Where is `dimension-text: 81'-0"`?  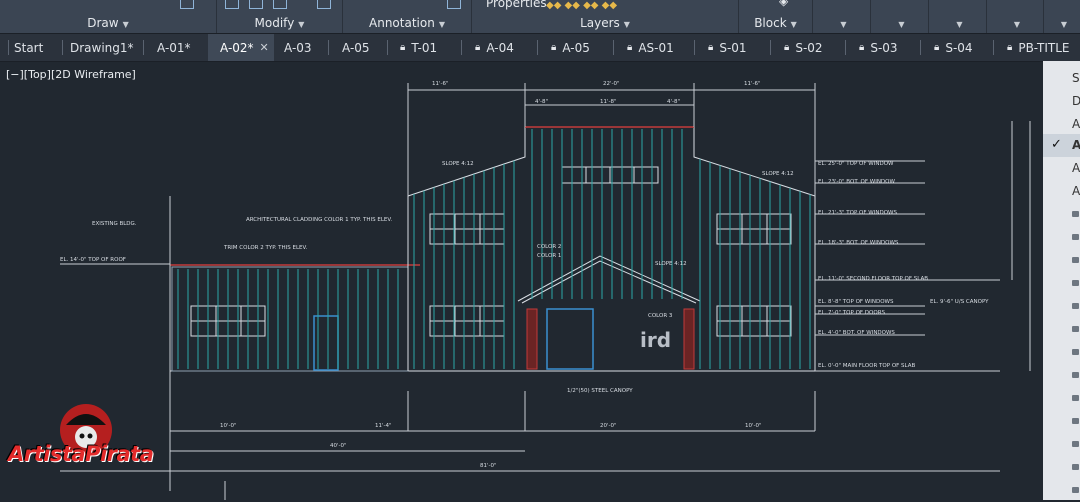 dimension-text: 81'-0" is located at coordinates (488, 466).